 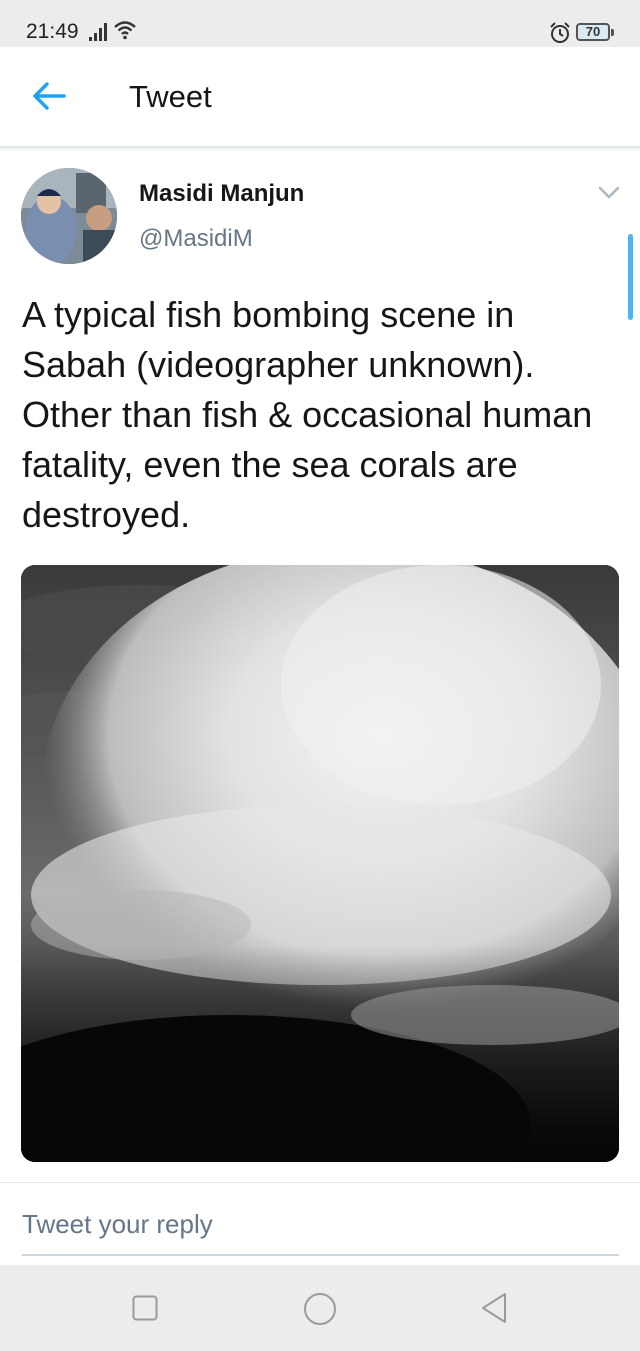 I want to click on avatar, so click(x=69, y=216).